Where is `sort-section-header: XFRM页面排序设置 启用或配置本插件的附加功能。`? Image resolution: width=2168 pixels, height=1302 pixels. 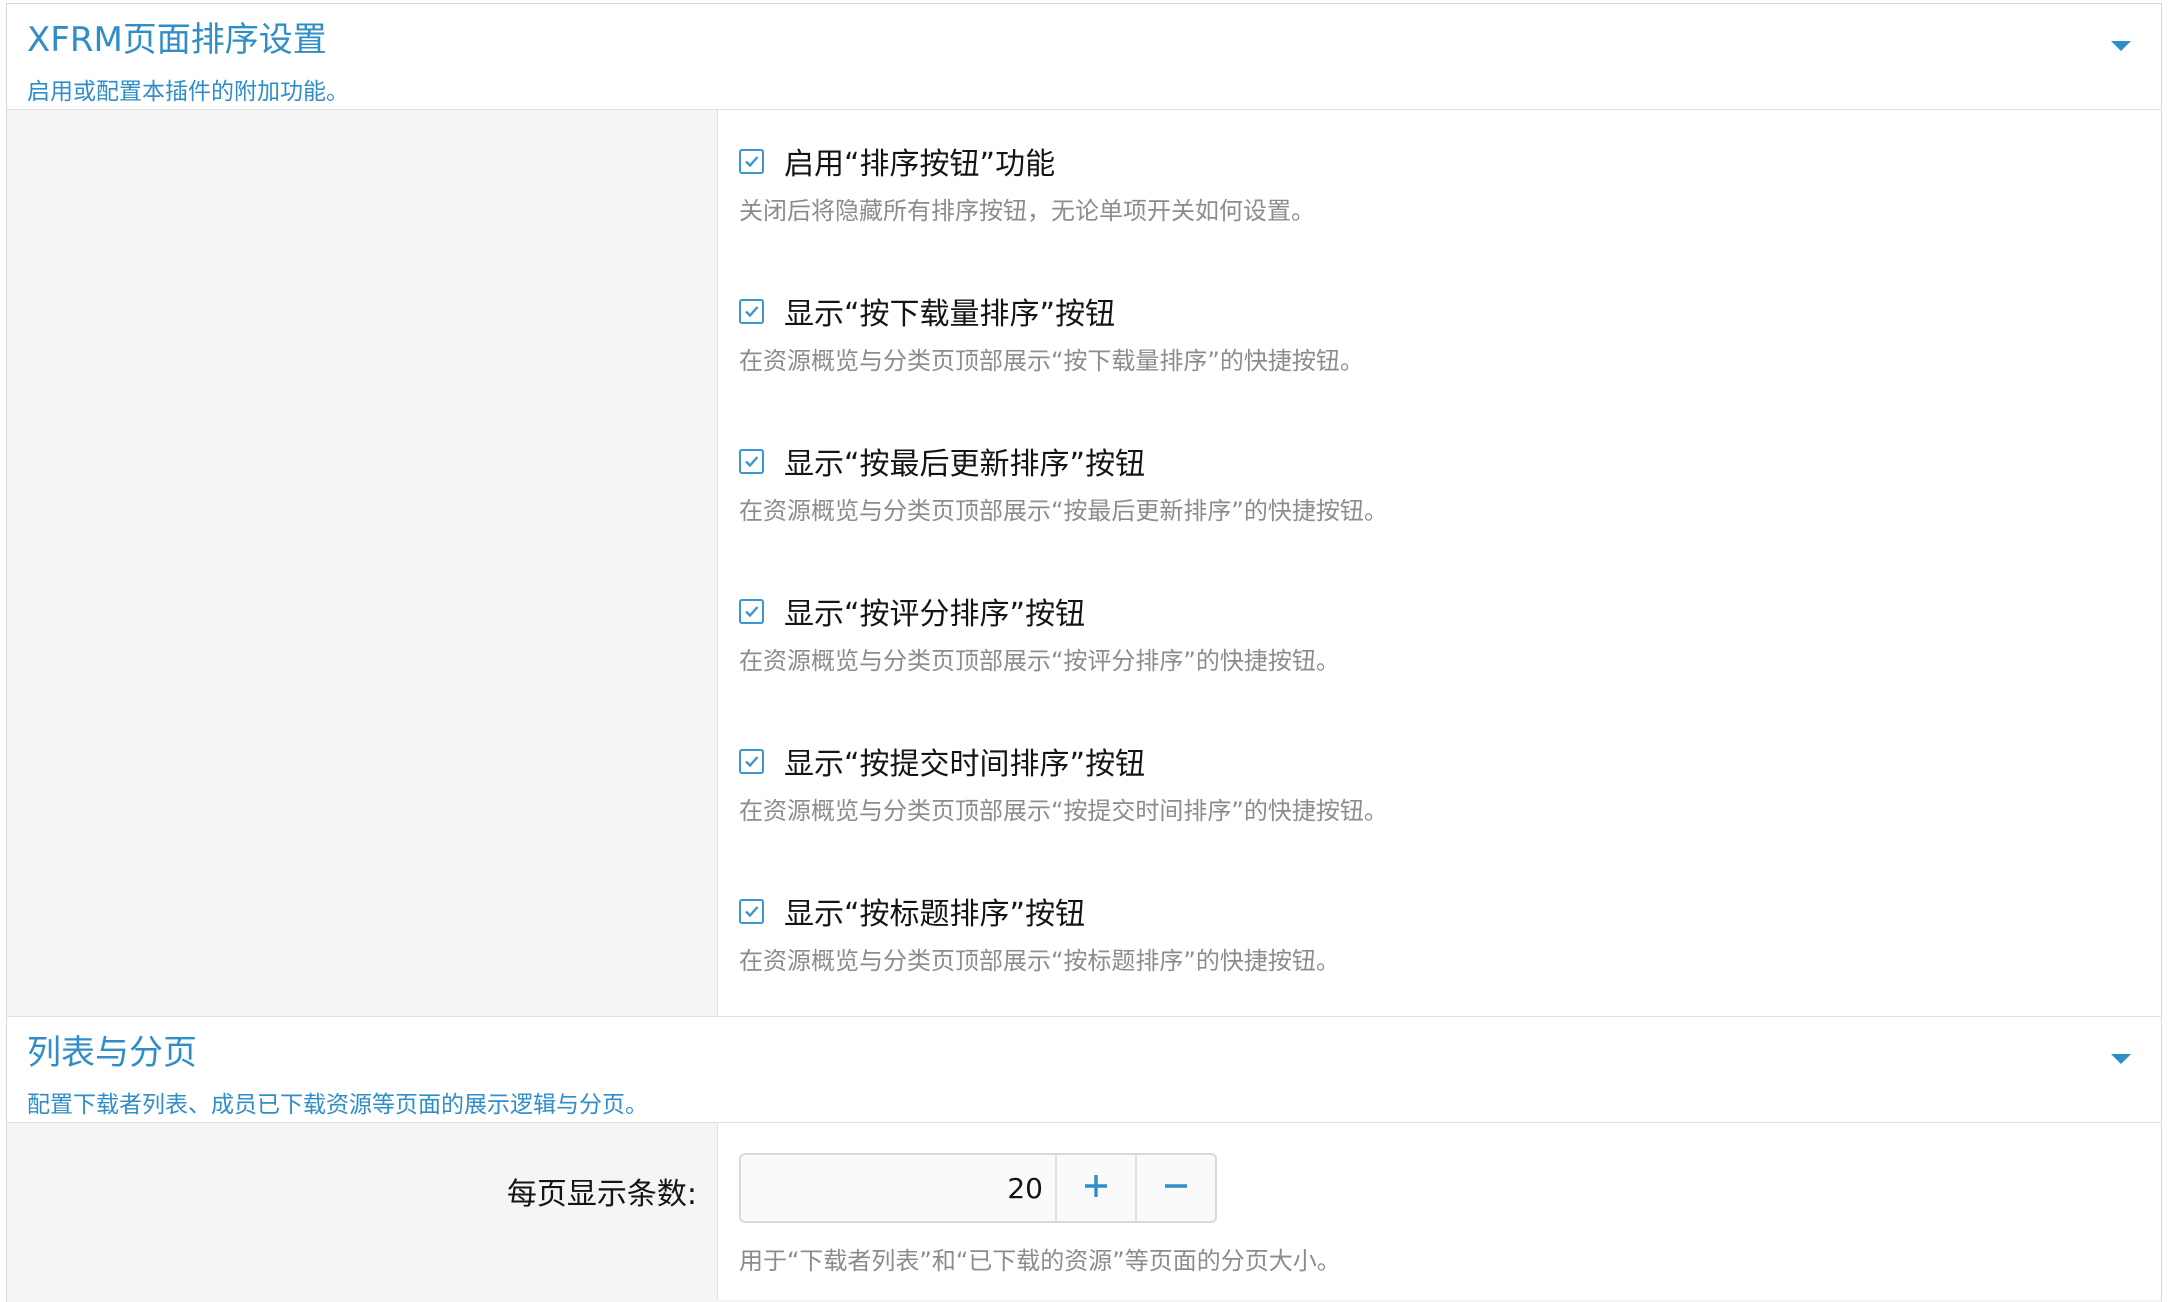
sort-section-header: XFRM页面排序设置 启用或配置本插件的附加功能。 is located at coordinates (1084, 57).